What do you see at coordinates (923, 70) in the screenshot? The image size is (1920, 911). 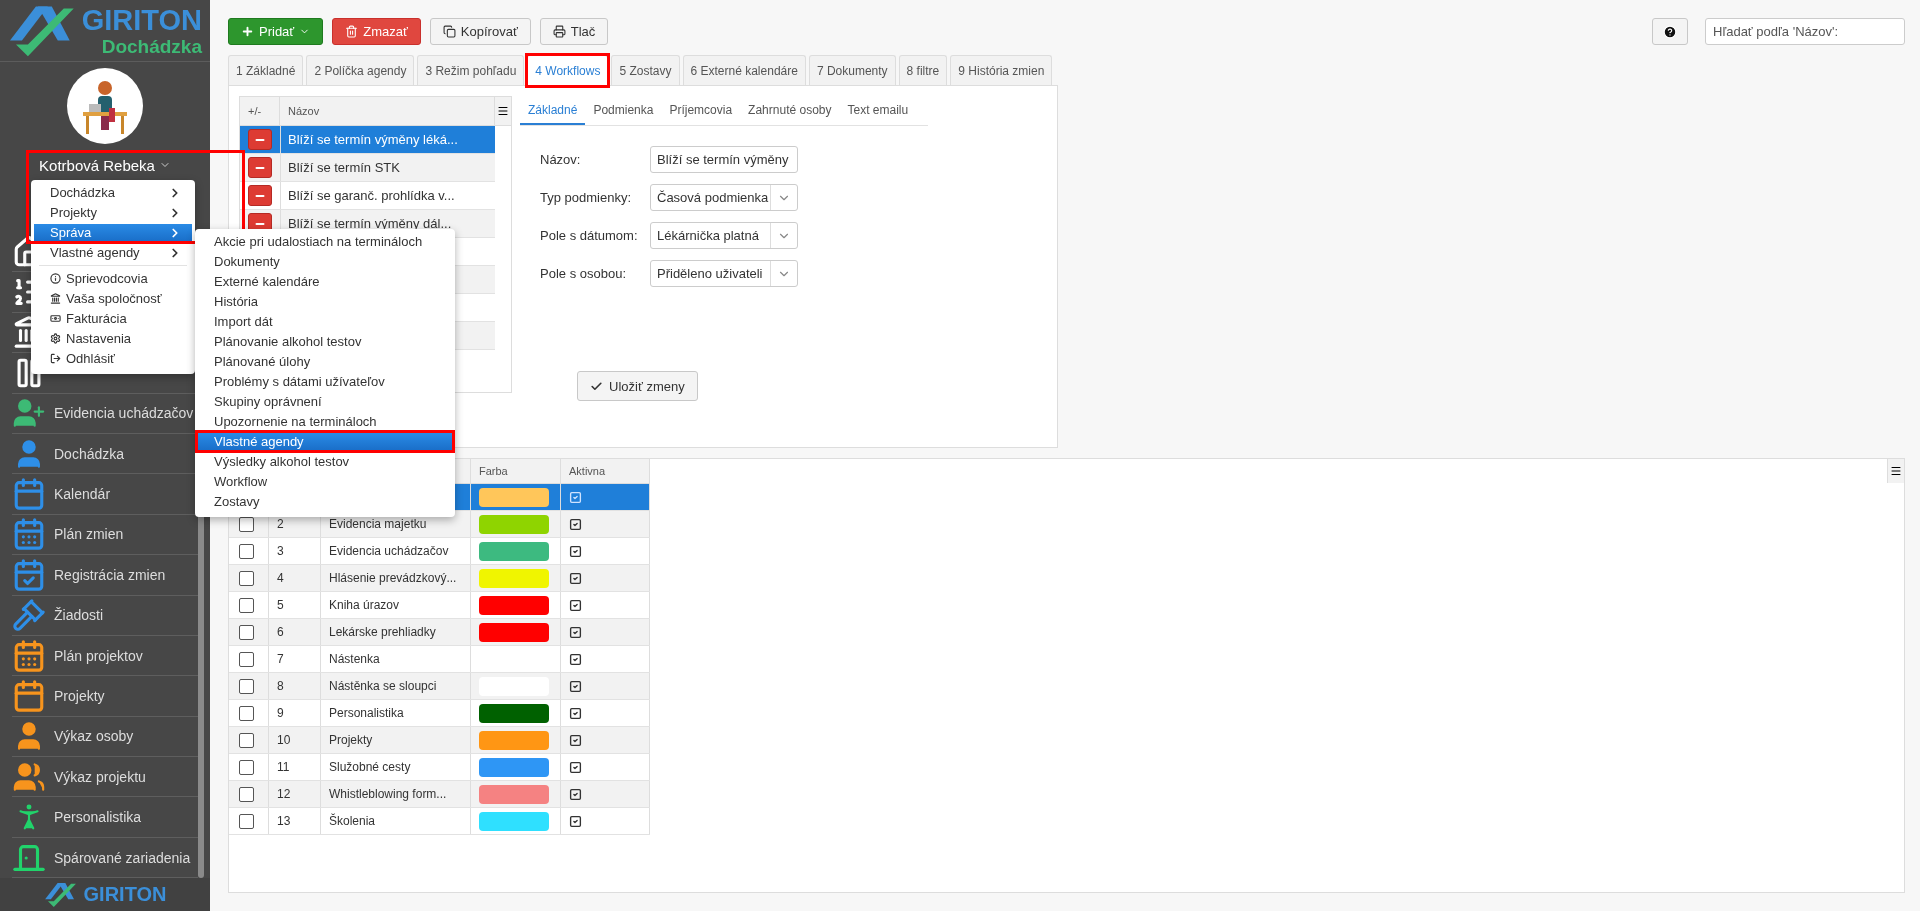 I see `tab: 8 filtre` at bounding box center [923, 70].